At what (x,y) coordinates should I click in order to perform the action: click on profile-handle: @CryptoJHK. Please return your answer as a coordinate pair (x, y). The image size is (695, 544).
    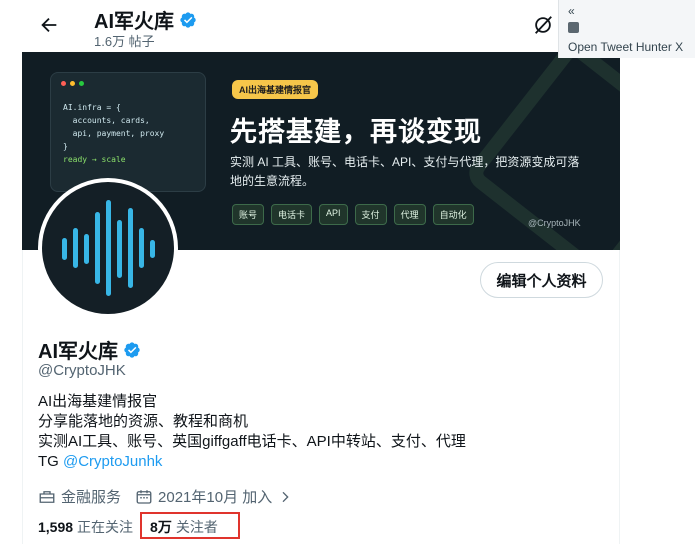
    Looking at the image, I should click on (82, 370).